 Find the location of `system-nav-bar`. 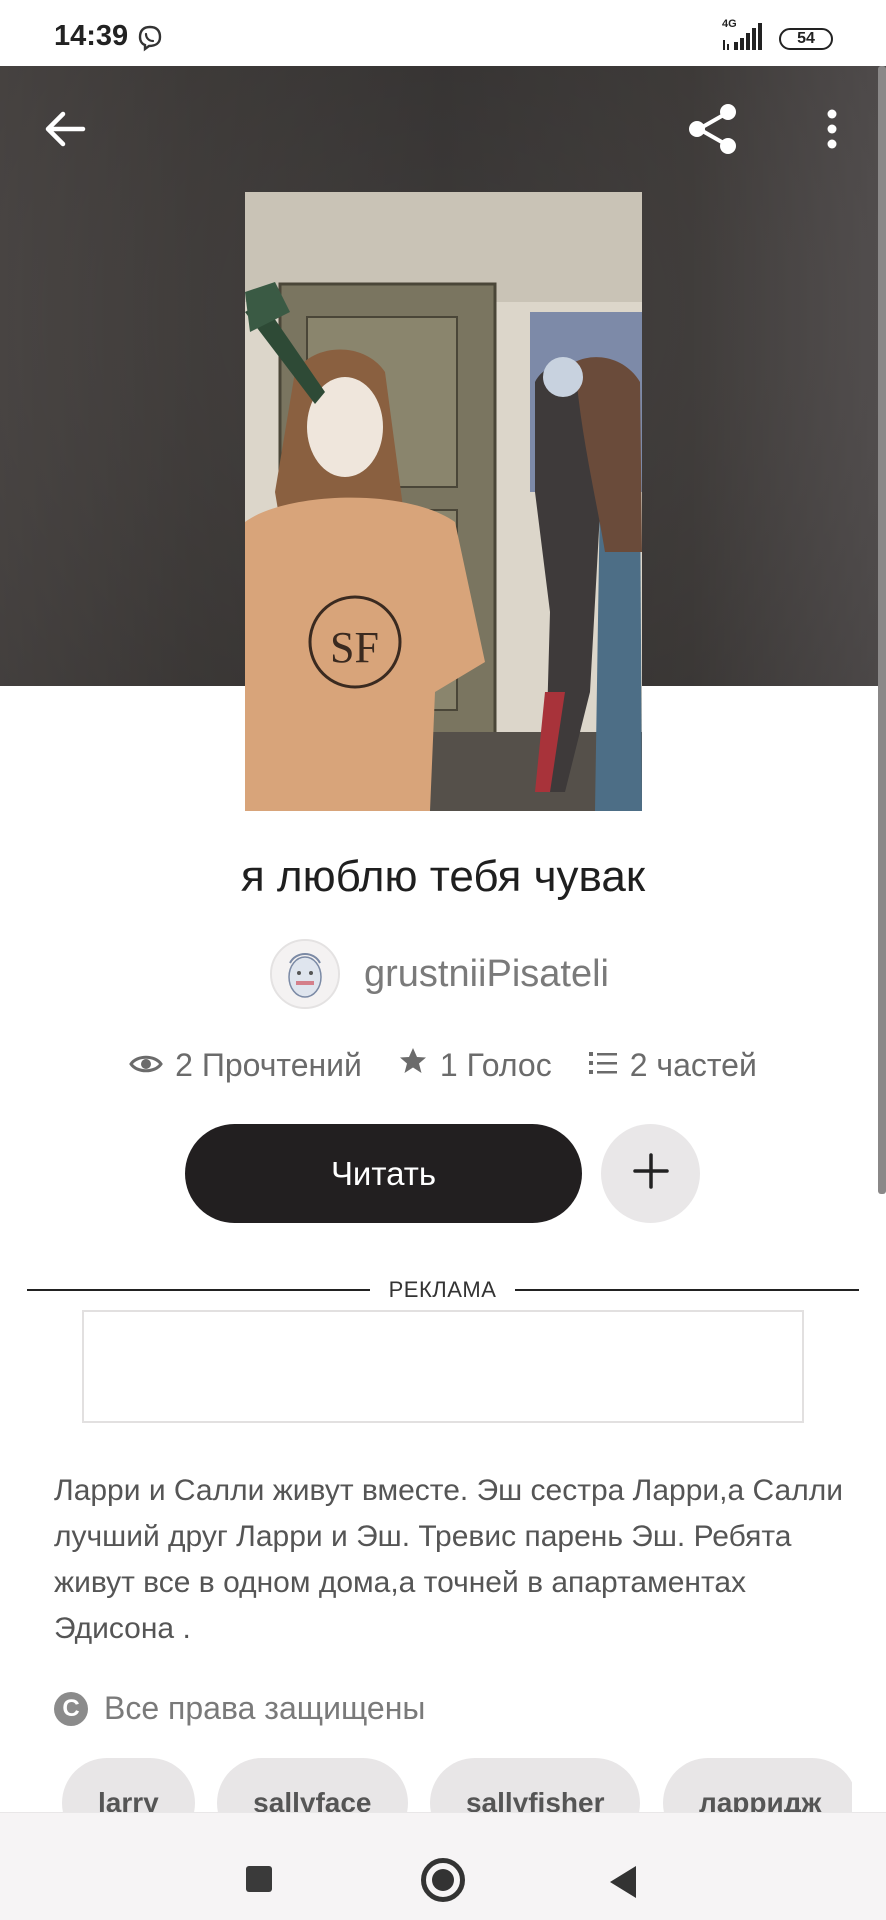

system-nav-bar is located at coordinates (443, 1866).